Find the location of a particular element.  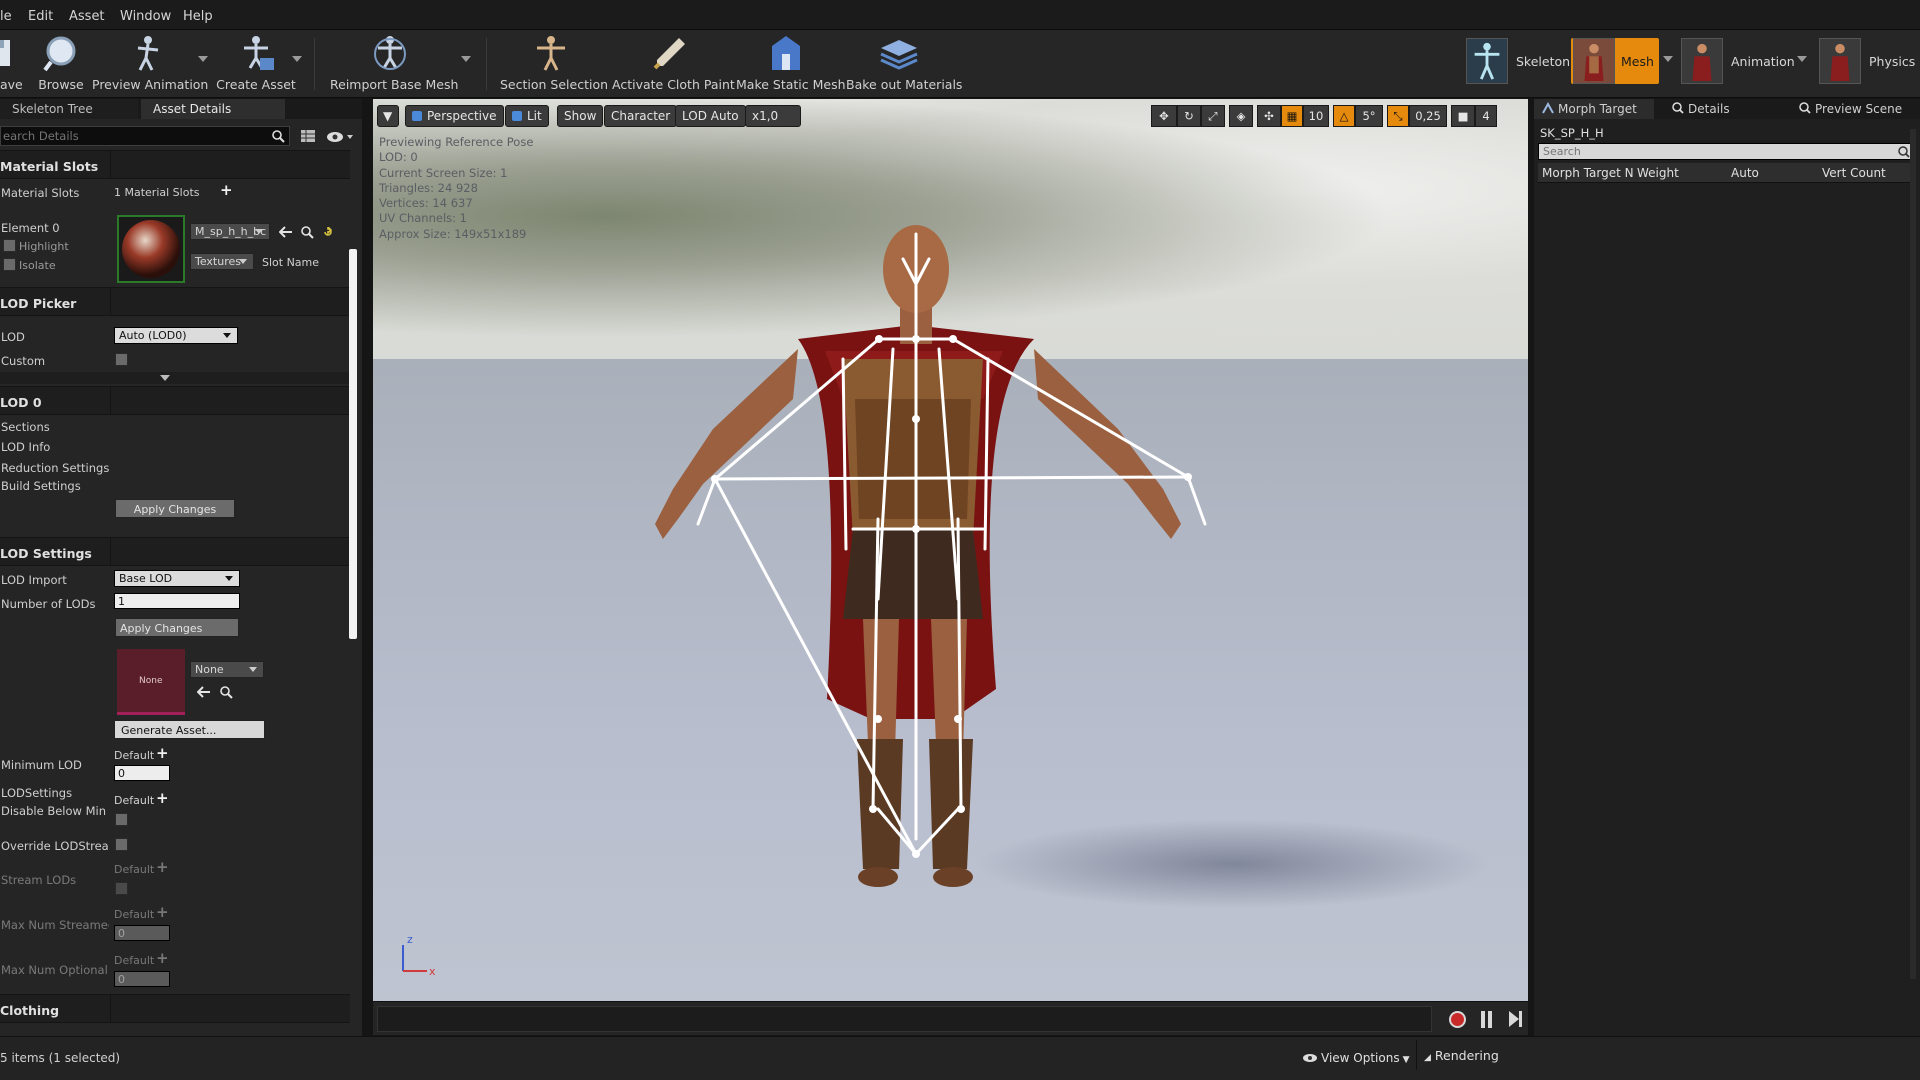

bake-out-materials-button: Bake out Materials is located at coordinates (904, 64).